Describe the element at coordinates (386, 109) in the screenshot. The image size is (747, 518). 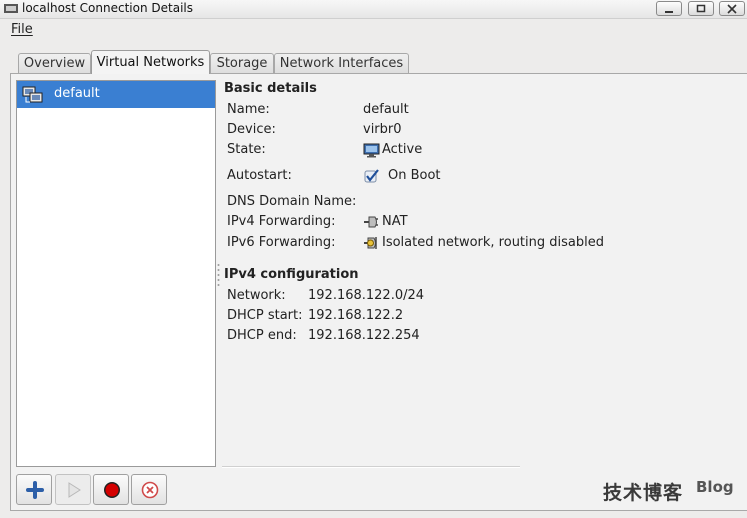
I see `name-value: default` at that location.